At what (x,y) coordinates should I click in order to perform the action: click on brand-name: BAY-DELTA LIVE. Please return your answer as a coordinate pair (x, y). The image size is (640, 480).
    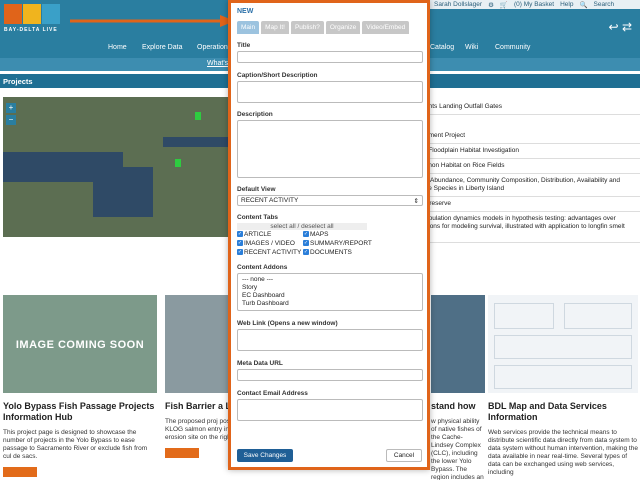
    Looking at the image, I should click on (31, 30).